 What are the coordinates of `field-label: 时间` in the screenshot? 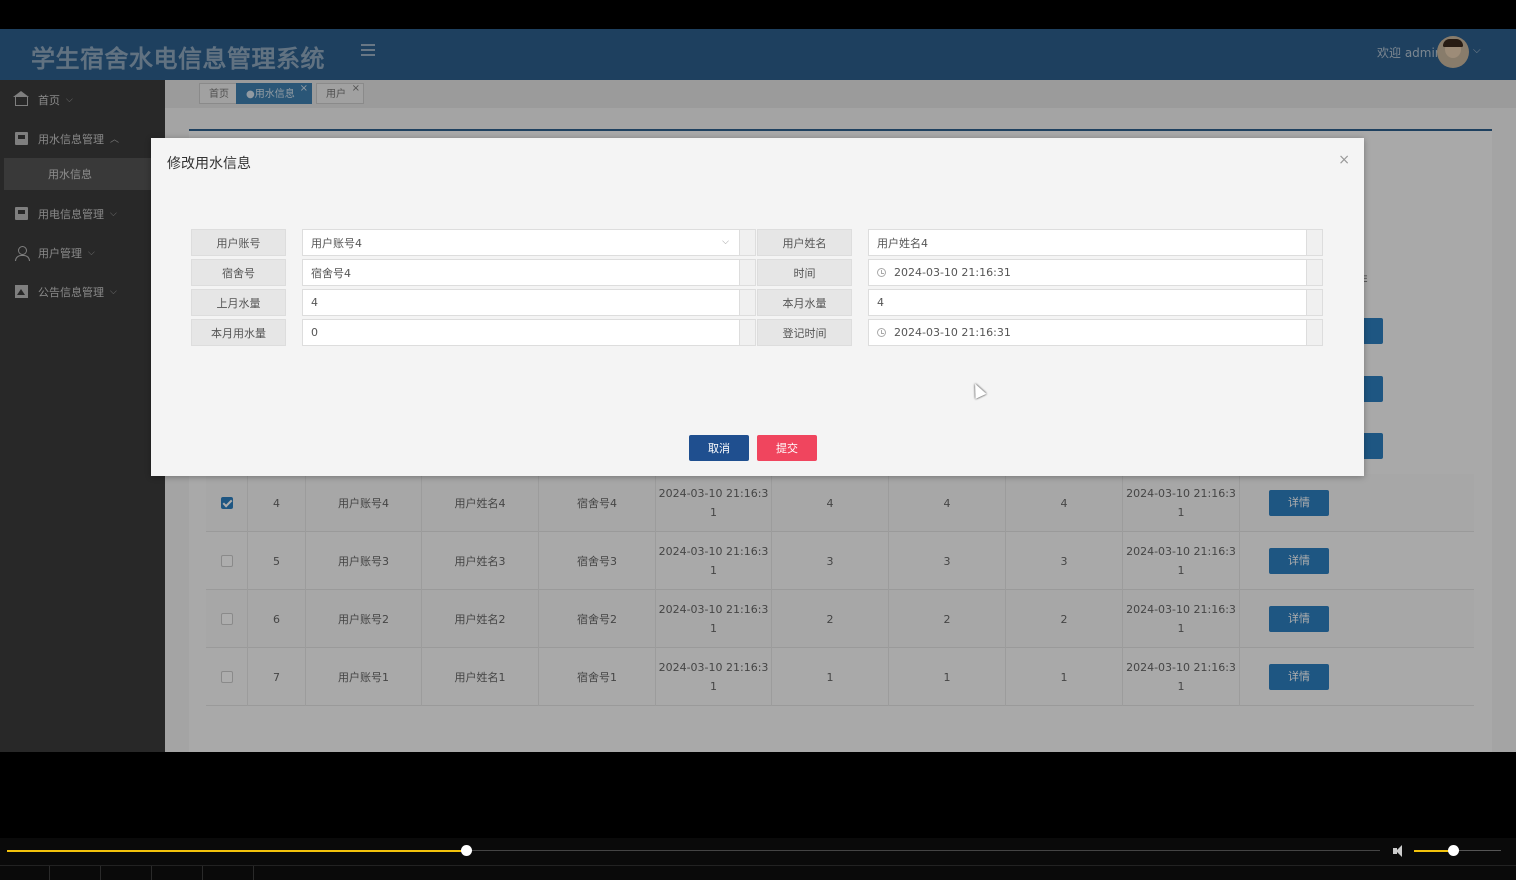 It's located at (804, 272).